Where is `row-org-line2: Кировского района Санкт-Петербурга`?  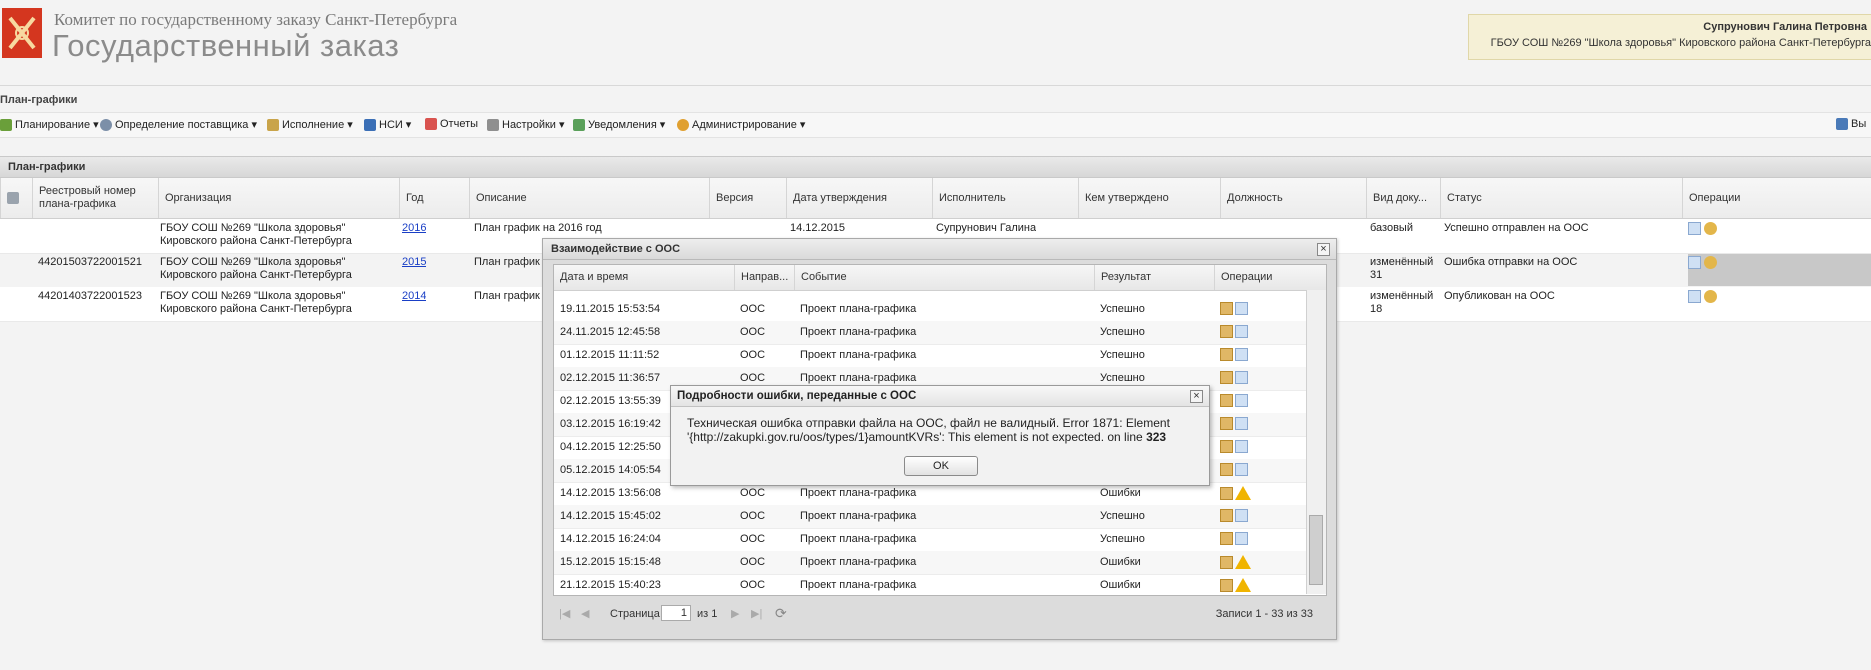 row-org-line2: Кировского района Санкт-Петербурга is located at coordinates (256, 275).